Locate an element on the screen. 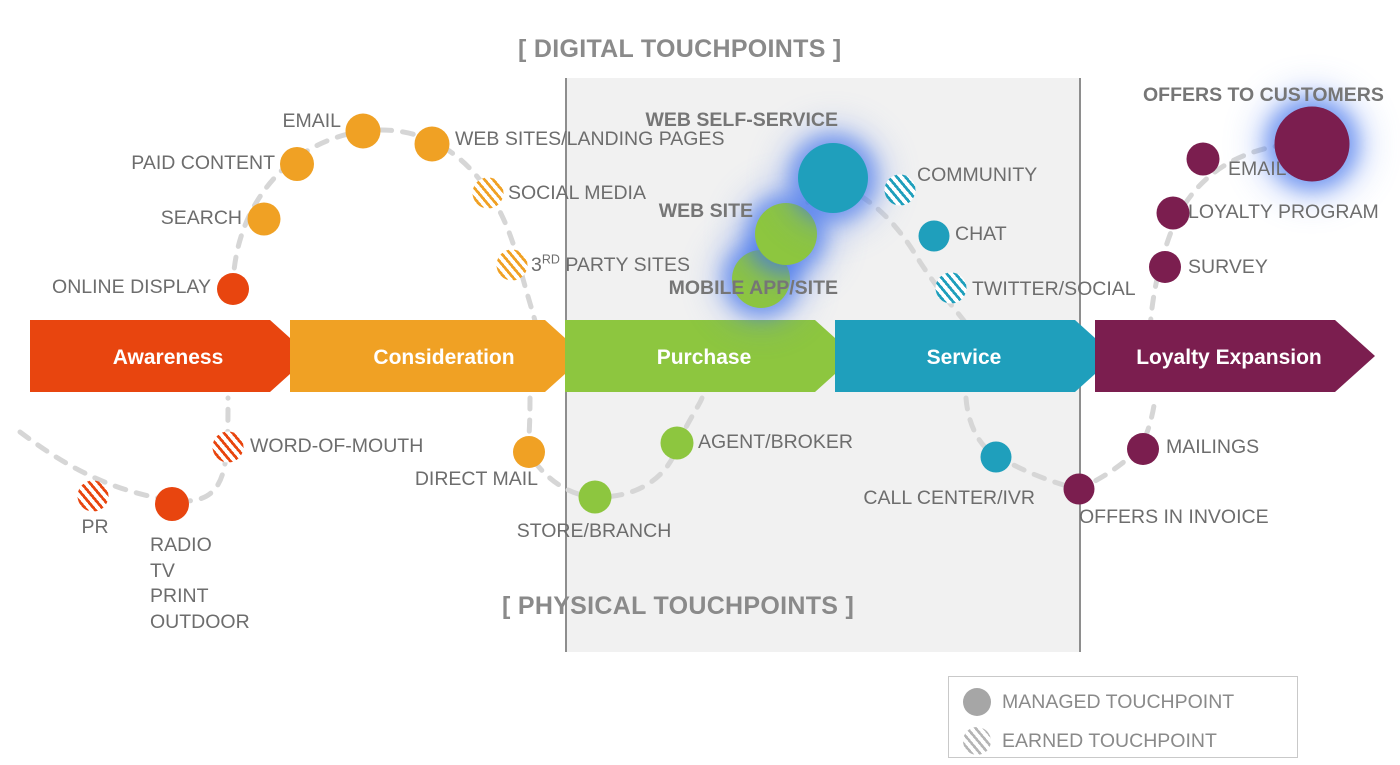 The height and width of the screenshot is (765, 1400). node-web-sites-landing-pages is located at coordinates (432, 144).